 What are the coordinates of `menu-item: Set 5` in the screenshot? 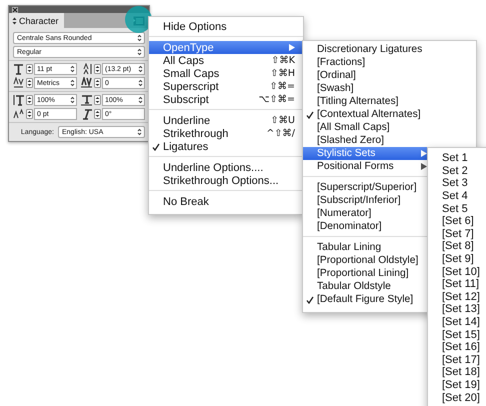 It's located at (457, 208).